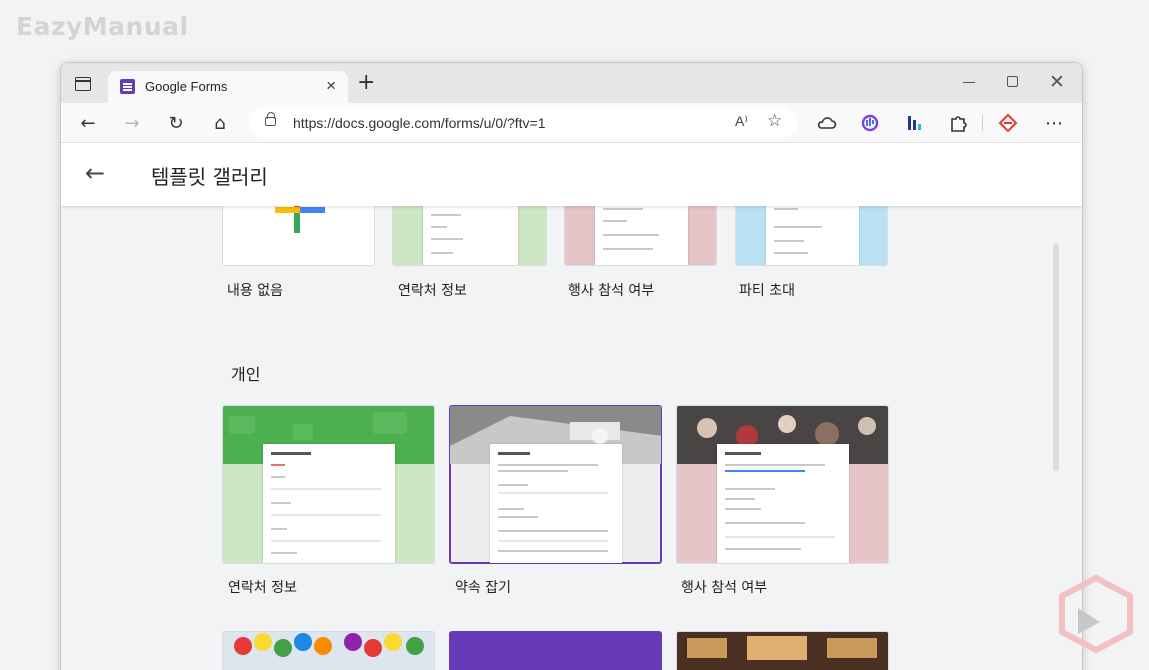 Image resolution: width=1149 pixels, height=670 pixels. I want to click on template-card-party-photo, so click(328, 650).